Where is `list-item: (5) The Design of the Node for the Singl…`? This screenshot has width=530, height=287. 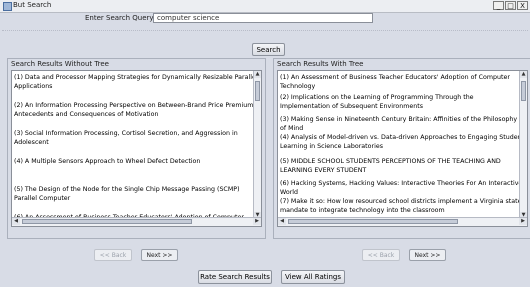 list-item: (5) The Design of the Node for the Singl… is located at coordinates (136, 197).